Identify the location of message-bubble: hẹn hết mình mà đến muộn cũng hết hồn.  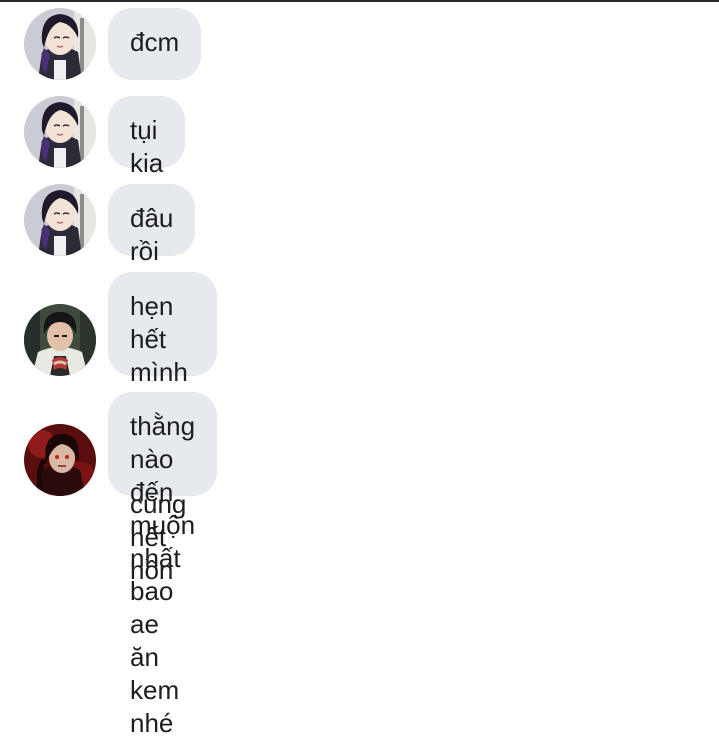
(163, 428).